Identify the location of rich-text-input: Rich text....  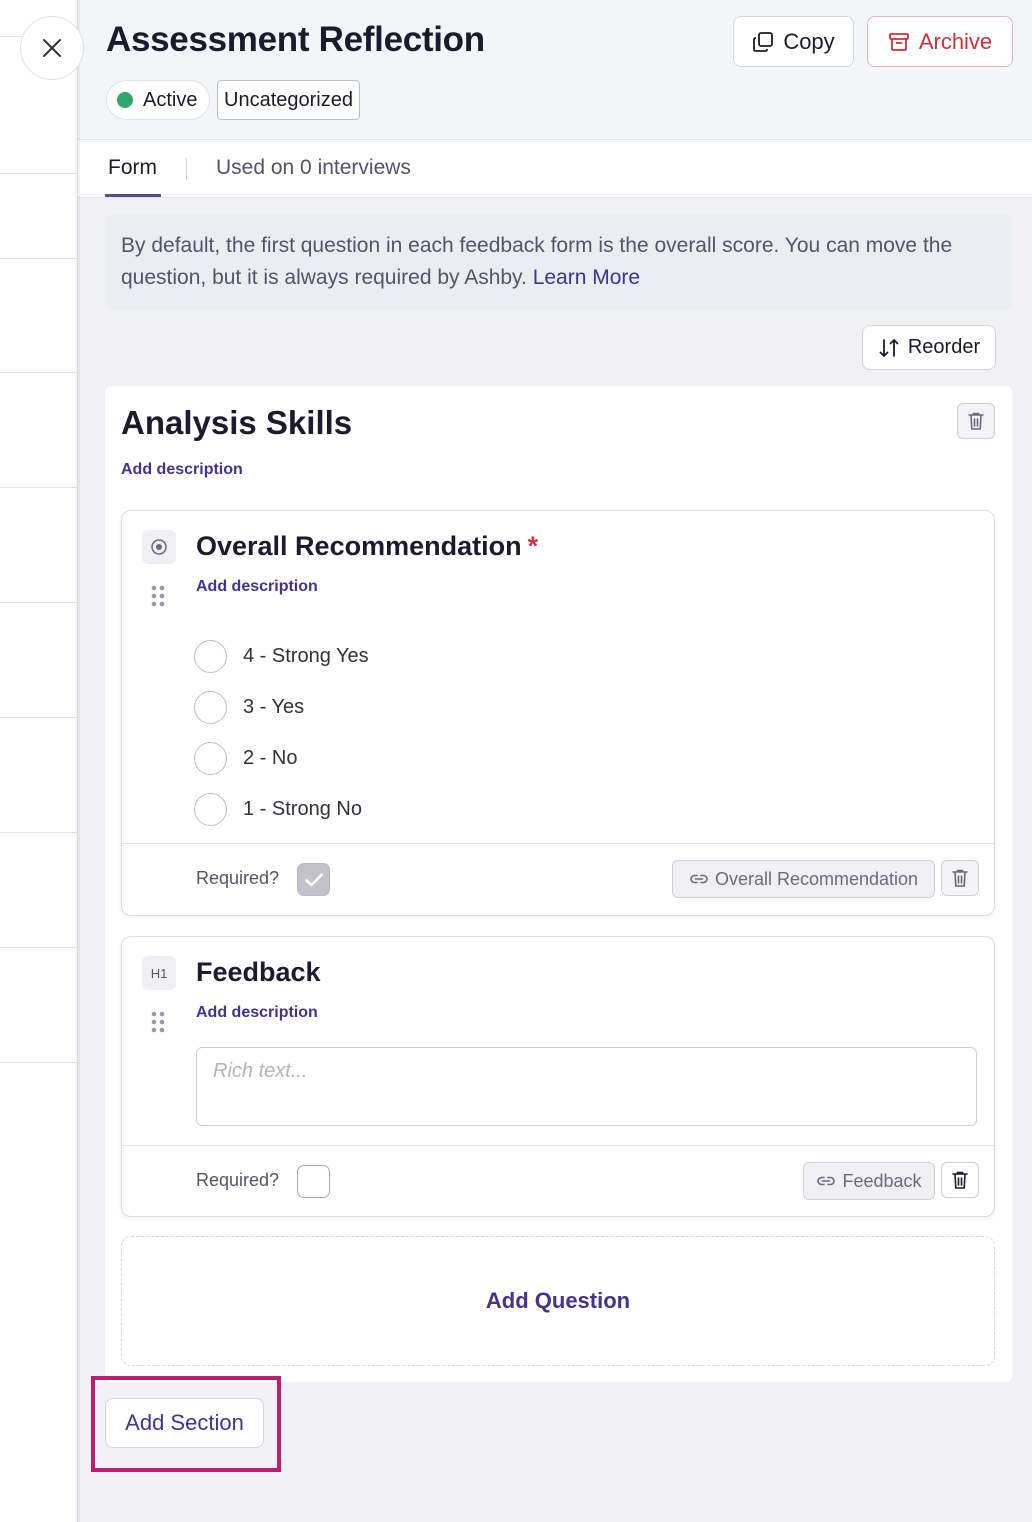
(586, 1086).